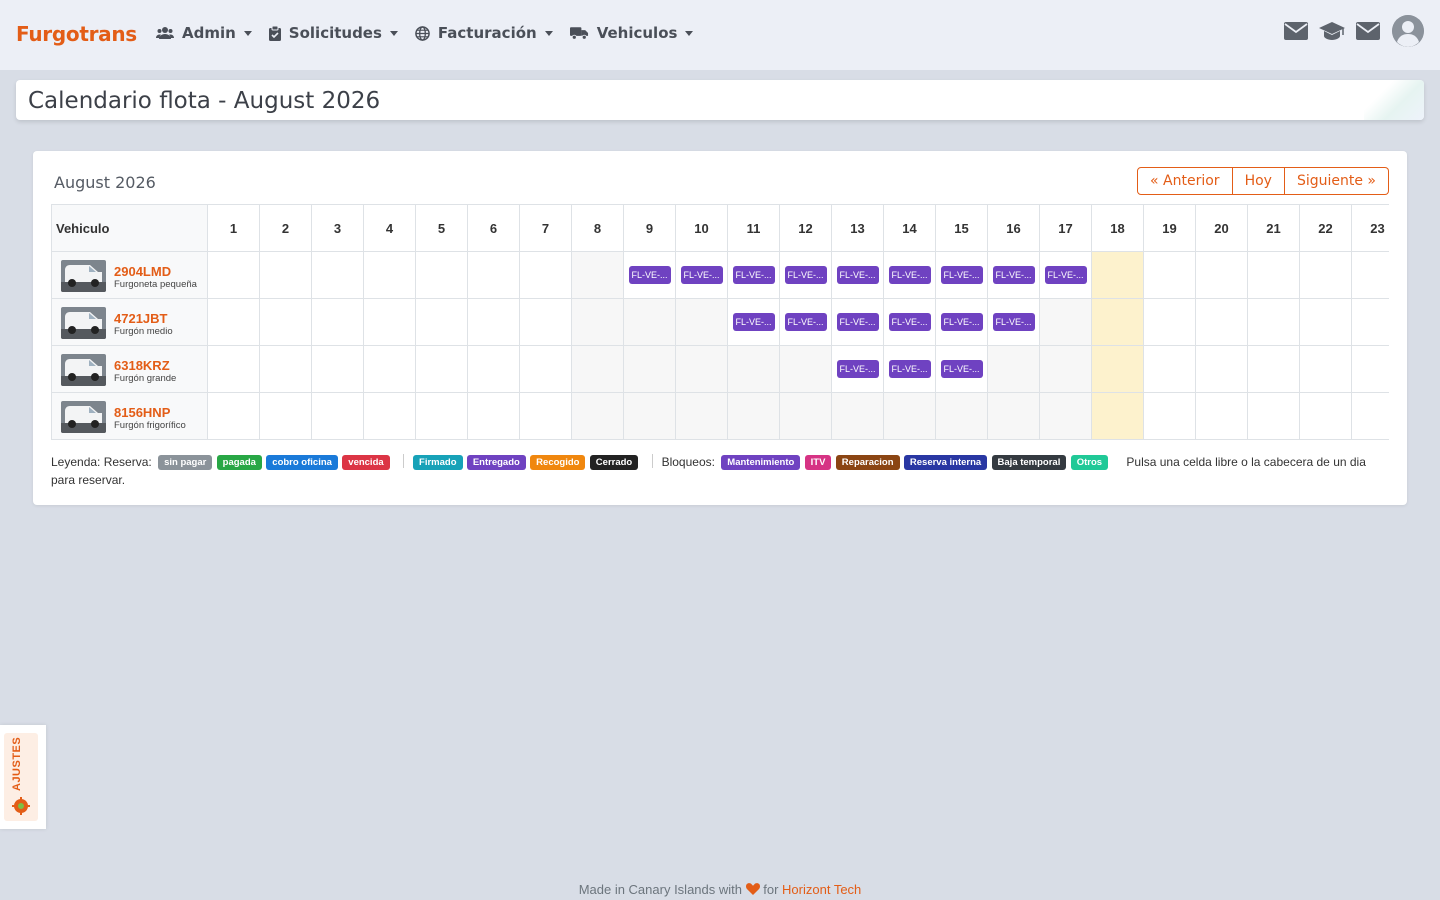 The image size is (1440, 900). What do you see at coordinates (1332, 31) in the screenshot?
I see `graduation-cap-icon` at bounding box center [1332, 31].